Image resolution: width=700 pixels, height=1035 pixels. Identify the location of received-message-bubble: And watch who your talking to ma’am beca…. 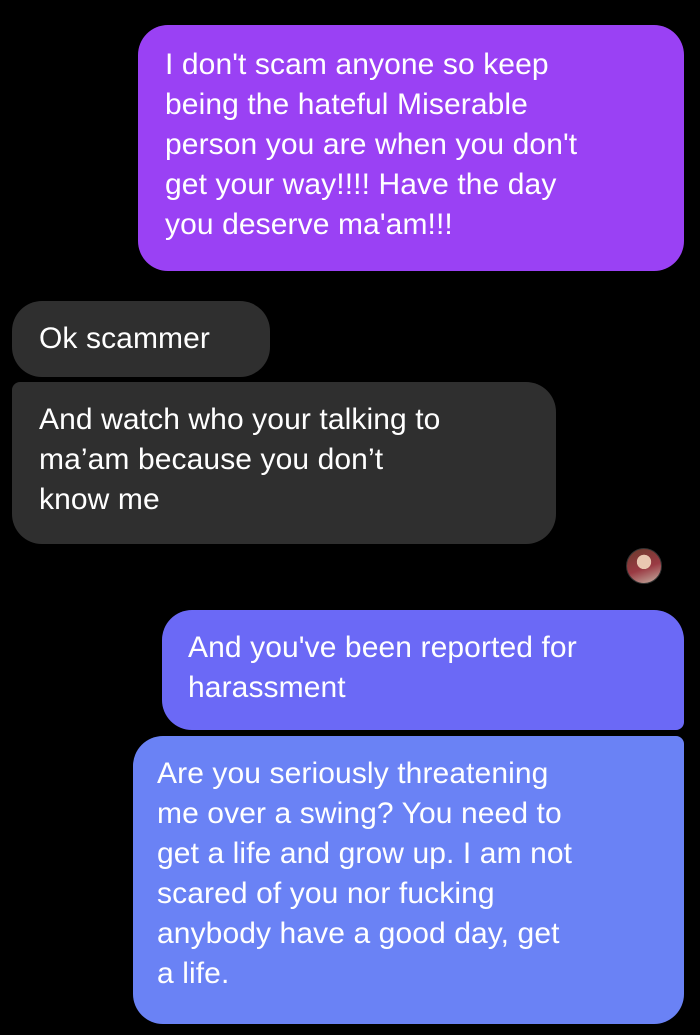
(284, 463).